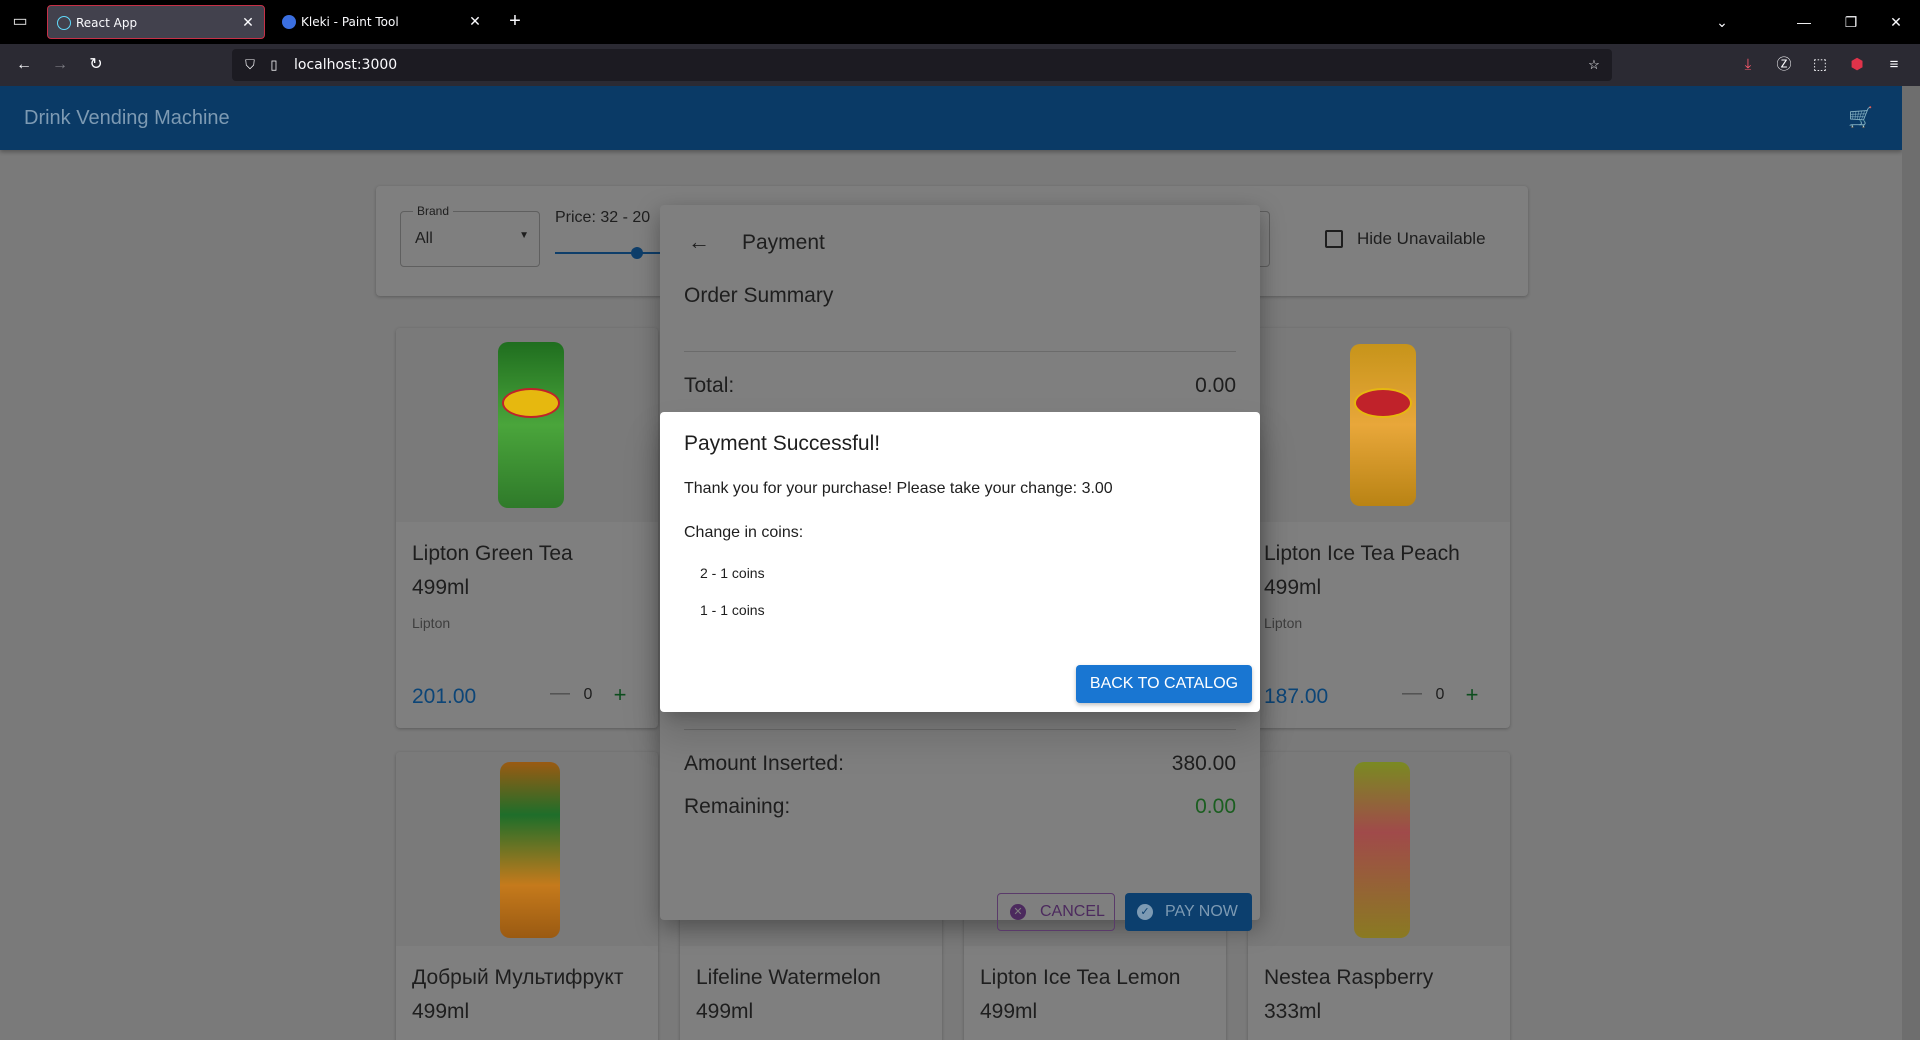 This screenshot has width=1920, height=1040. Describe the element at coordinates (788, 977) in the screenshot. I see `product-name: Lifeline Watermelon` at that location.